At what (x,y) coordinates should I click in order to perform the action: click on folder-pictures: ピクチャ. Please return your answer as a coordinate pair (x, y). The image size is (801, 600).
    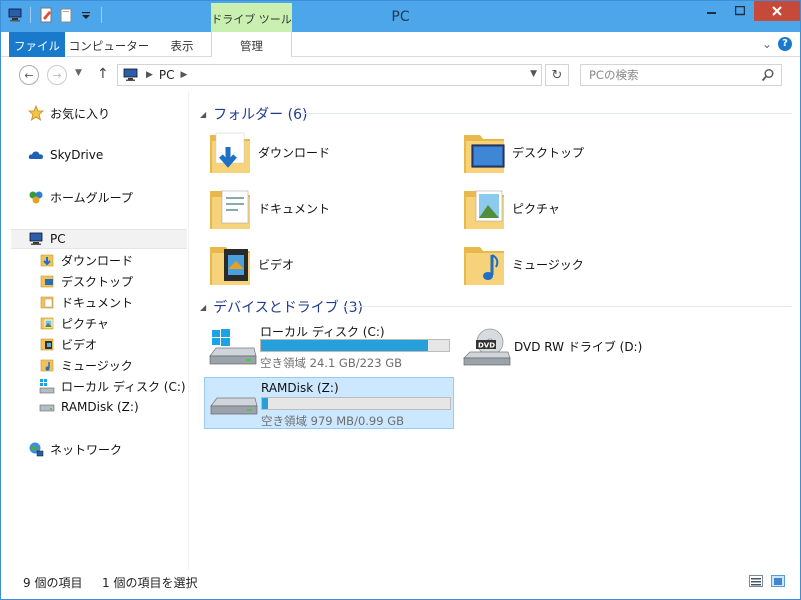
    Looking at the image, I should click on (587, 208).